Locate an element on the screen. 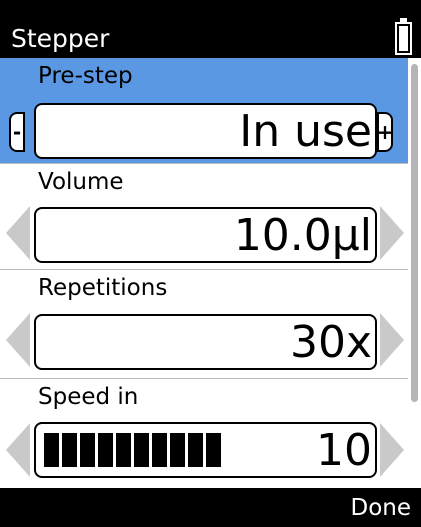 The height and width of the screenshot is (527, 421). pre-step-field: In use is located at coordinates (205, 131).